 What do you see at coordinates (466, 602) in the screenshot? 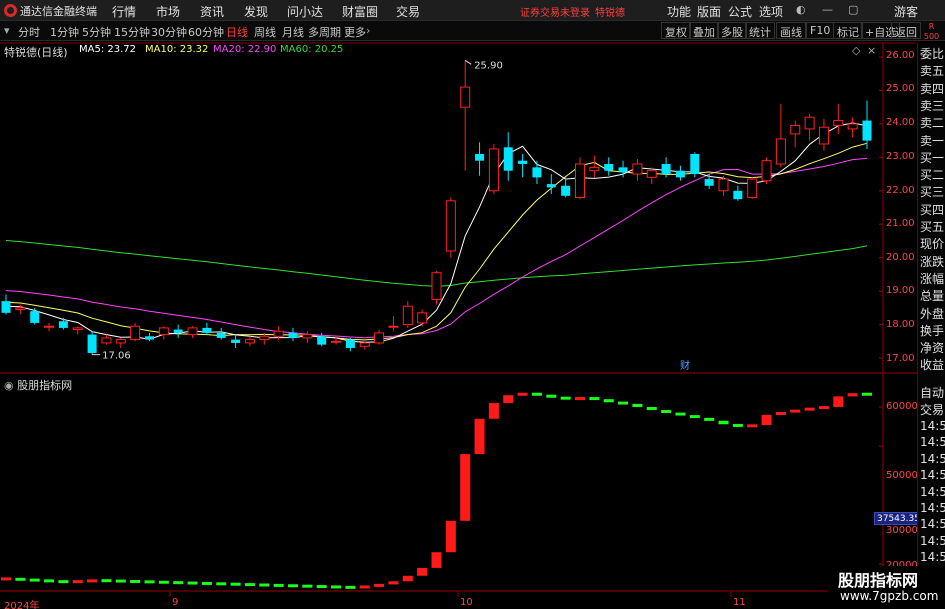
I see `time-tick-oct: 10` at bounding box center [466, 602].